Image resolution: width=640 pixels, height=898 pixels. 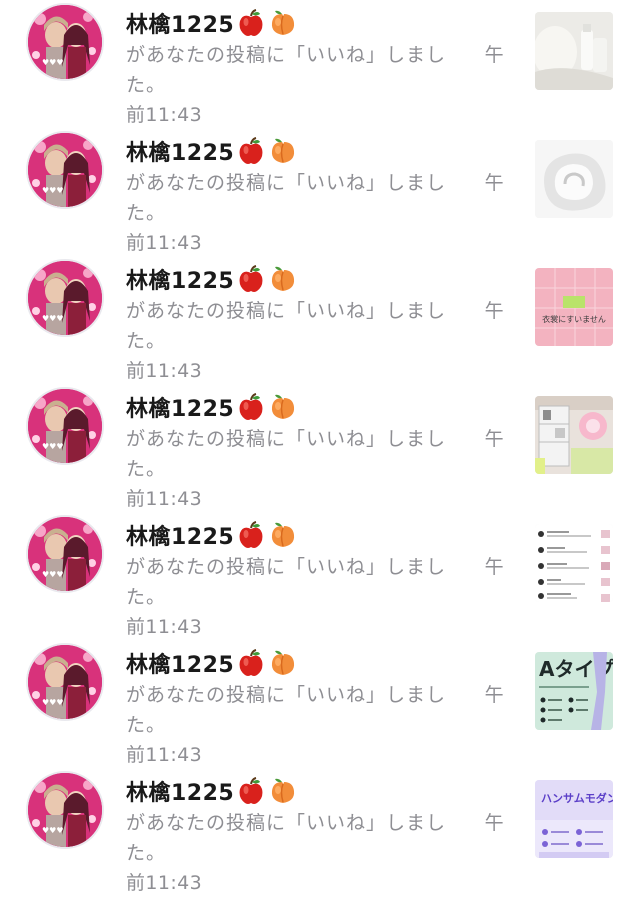 I want to click on room-shelf-image, so click(x=574, y=435).